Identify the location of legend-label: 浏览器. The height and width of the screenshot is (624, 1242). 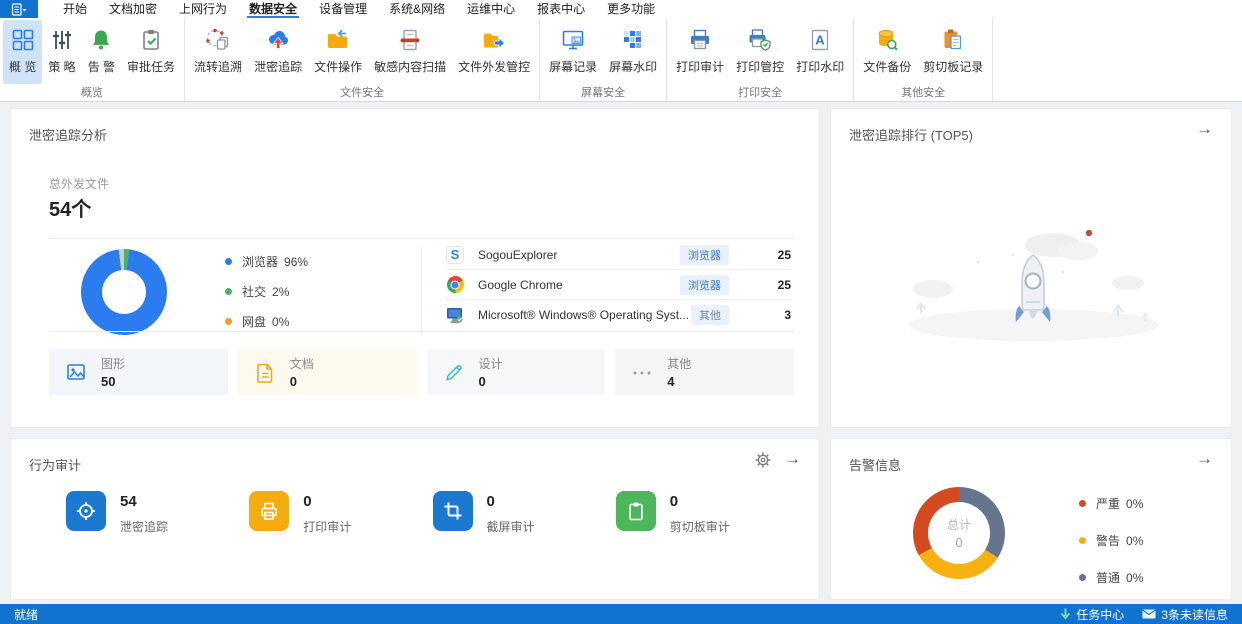
(260, 262).